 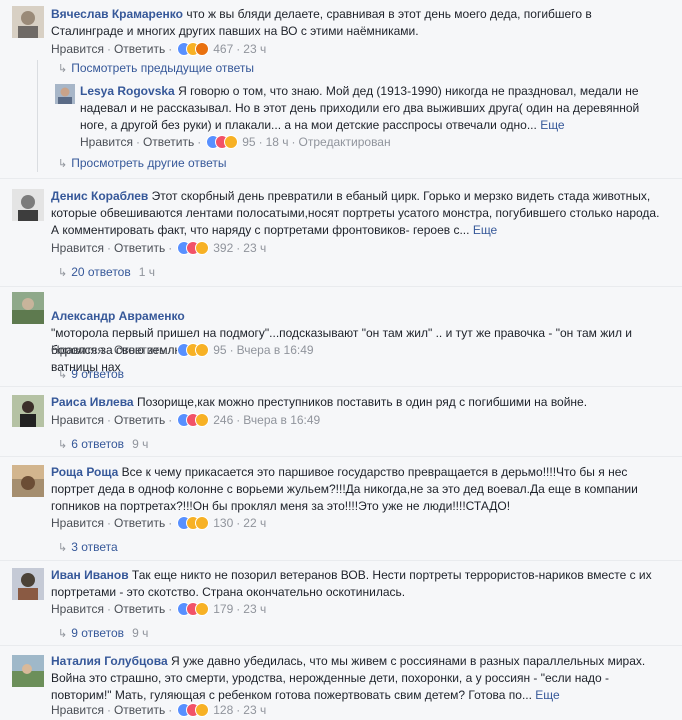 I want to click on comment-actions: Нравится · Ответить · 128 · 23 ч, so click(x=159, y=710).